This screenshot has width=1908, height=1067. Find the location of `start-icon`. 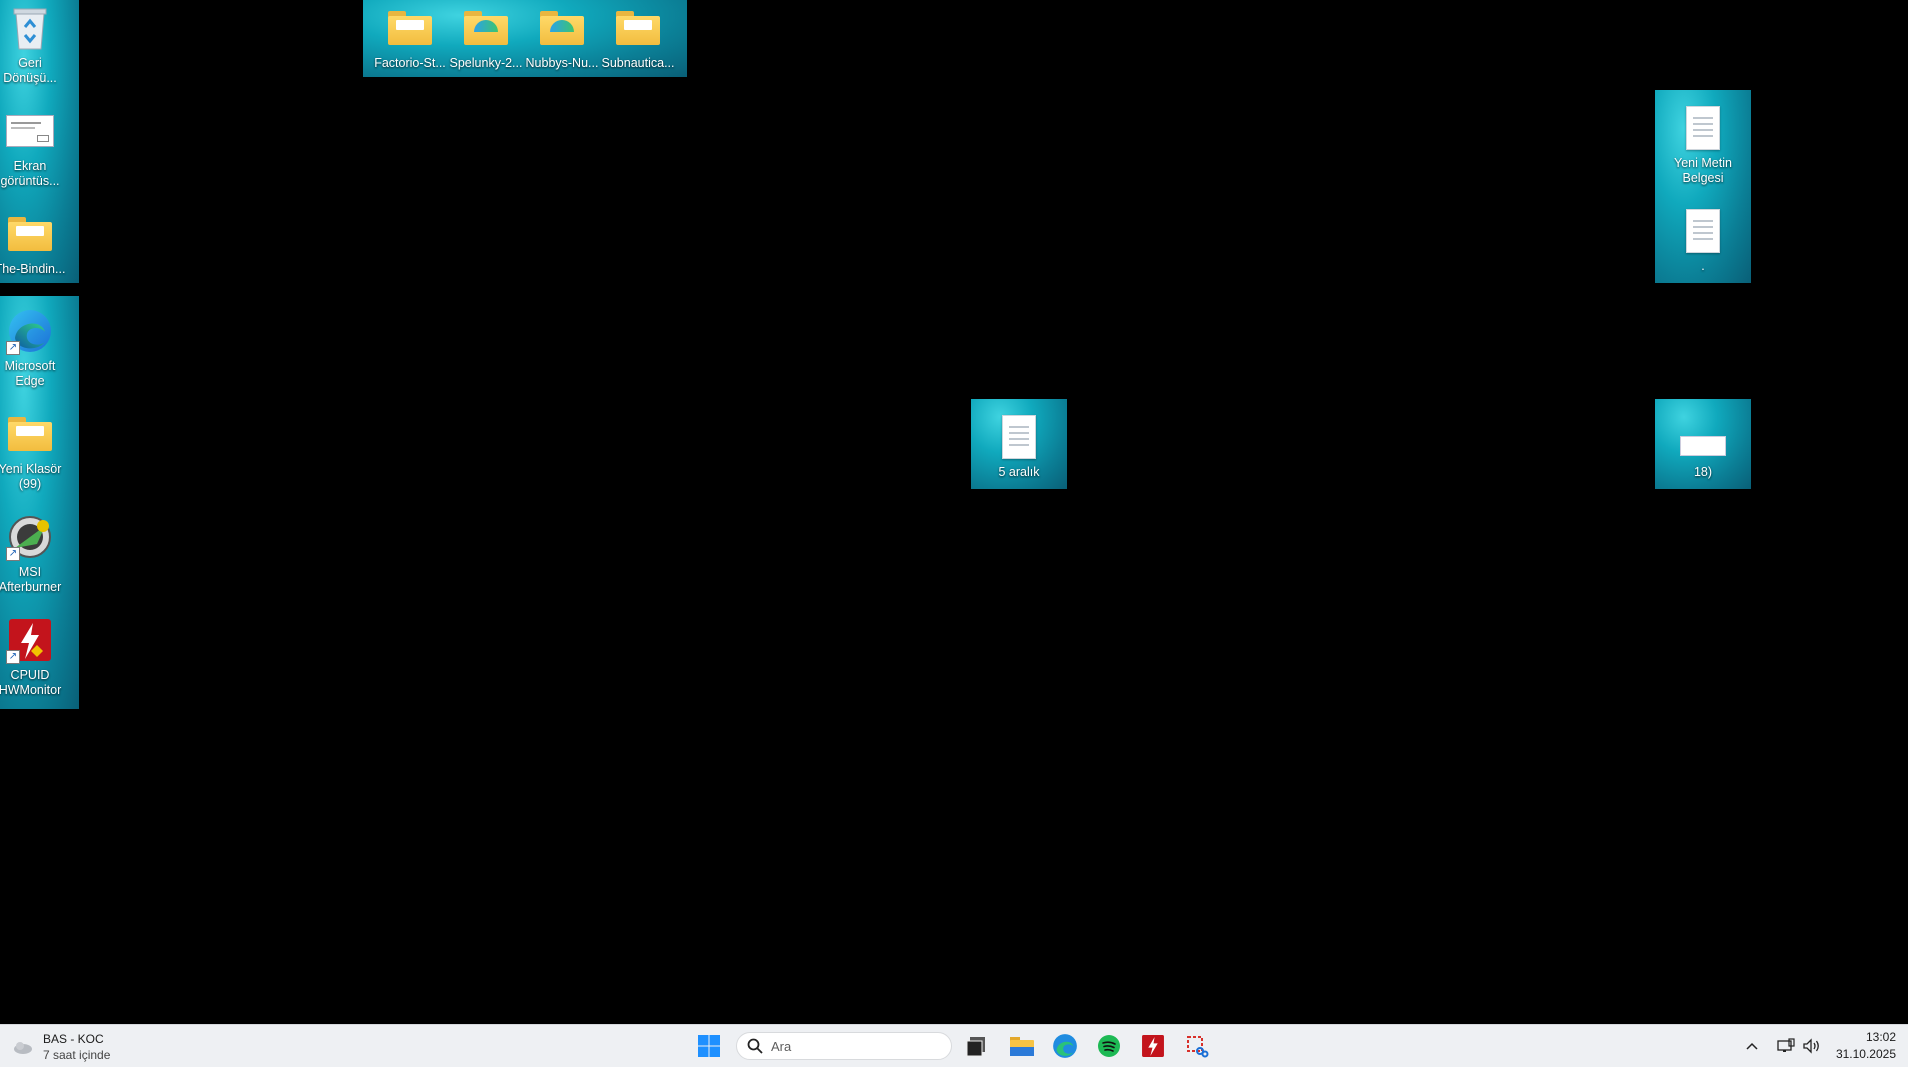

start-icon is located at coordinates (709, 1046).